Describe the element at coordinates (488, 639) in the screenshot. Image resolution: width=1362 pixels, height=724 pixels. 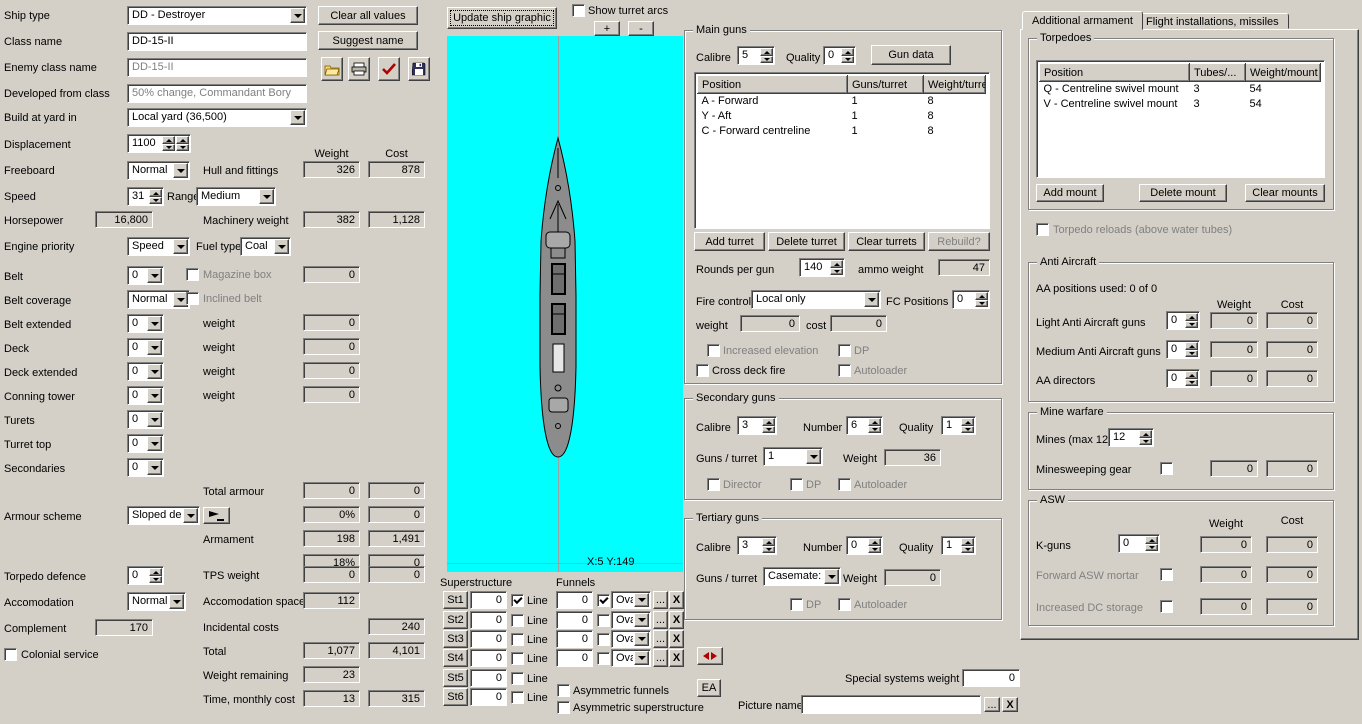
I see `st3-value-input: 0` at that location.